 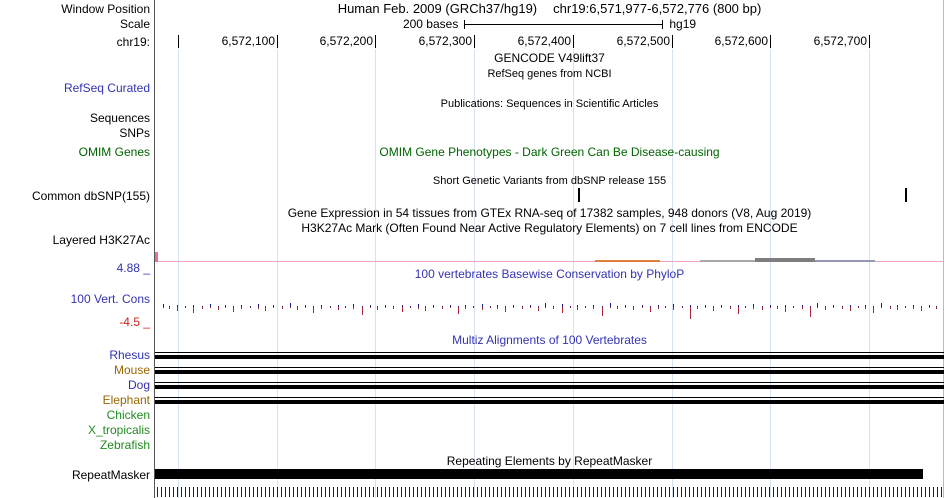 I want to click on track-label-multiz-rhesus: Rhesus, so click(x=129, y=355).